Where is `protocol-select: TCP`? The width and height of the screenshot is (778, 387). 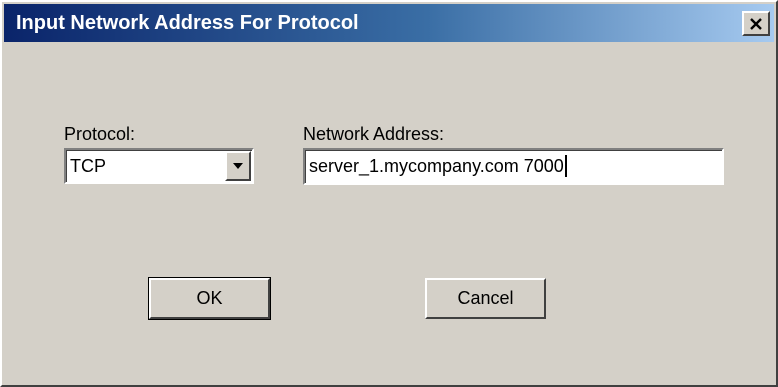
protocol-select: TCP is located at coordinates (159, 166).